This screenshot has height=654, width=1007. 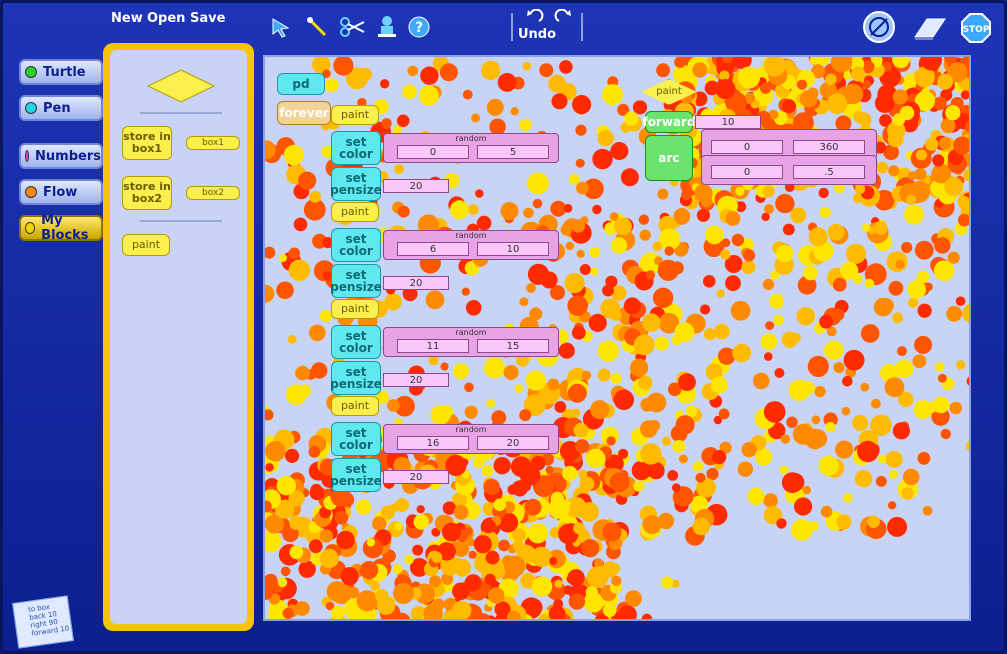 I want to click on stop-label: STOP, so click(x=976, y=30).